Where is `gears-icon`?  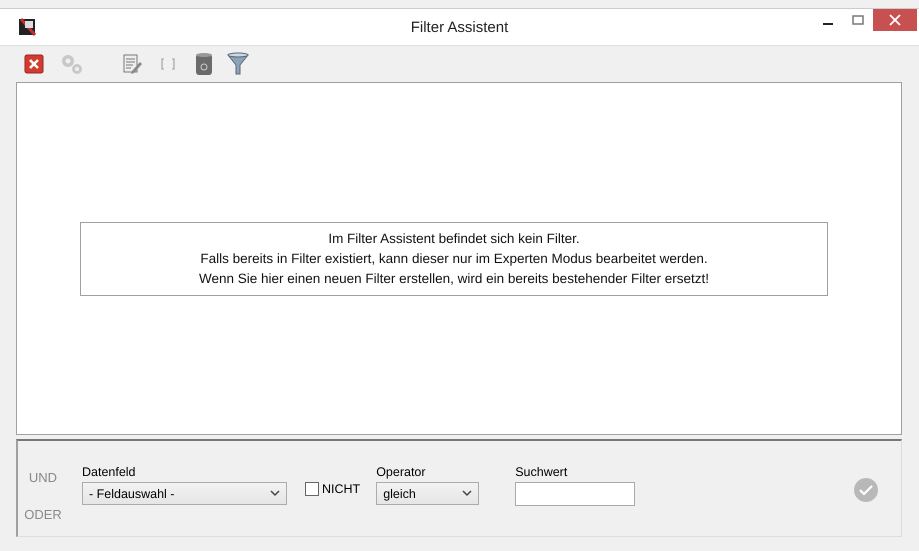
gears-icon is located at coordinates (72, 64).